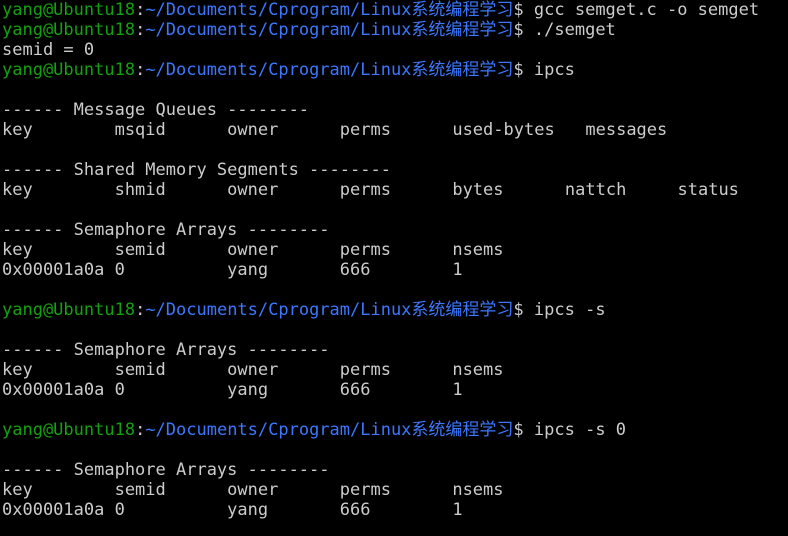 The height and width of the screenshot is (536, 788). I want to click on output-text: ------ Message Queues --------, so click(156, 110).